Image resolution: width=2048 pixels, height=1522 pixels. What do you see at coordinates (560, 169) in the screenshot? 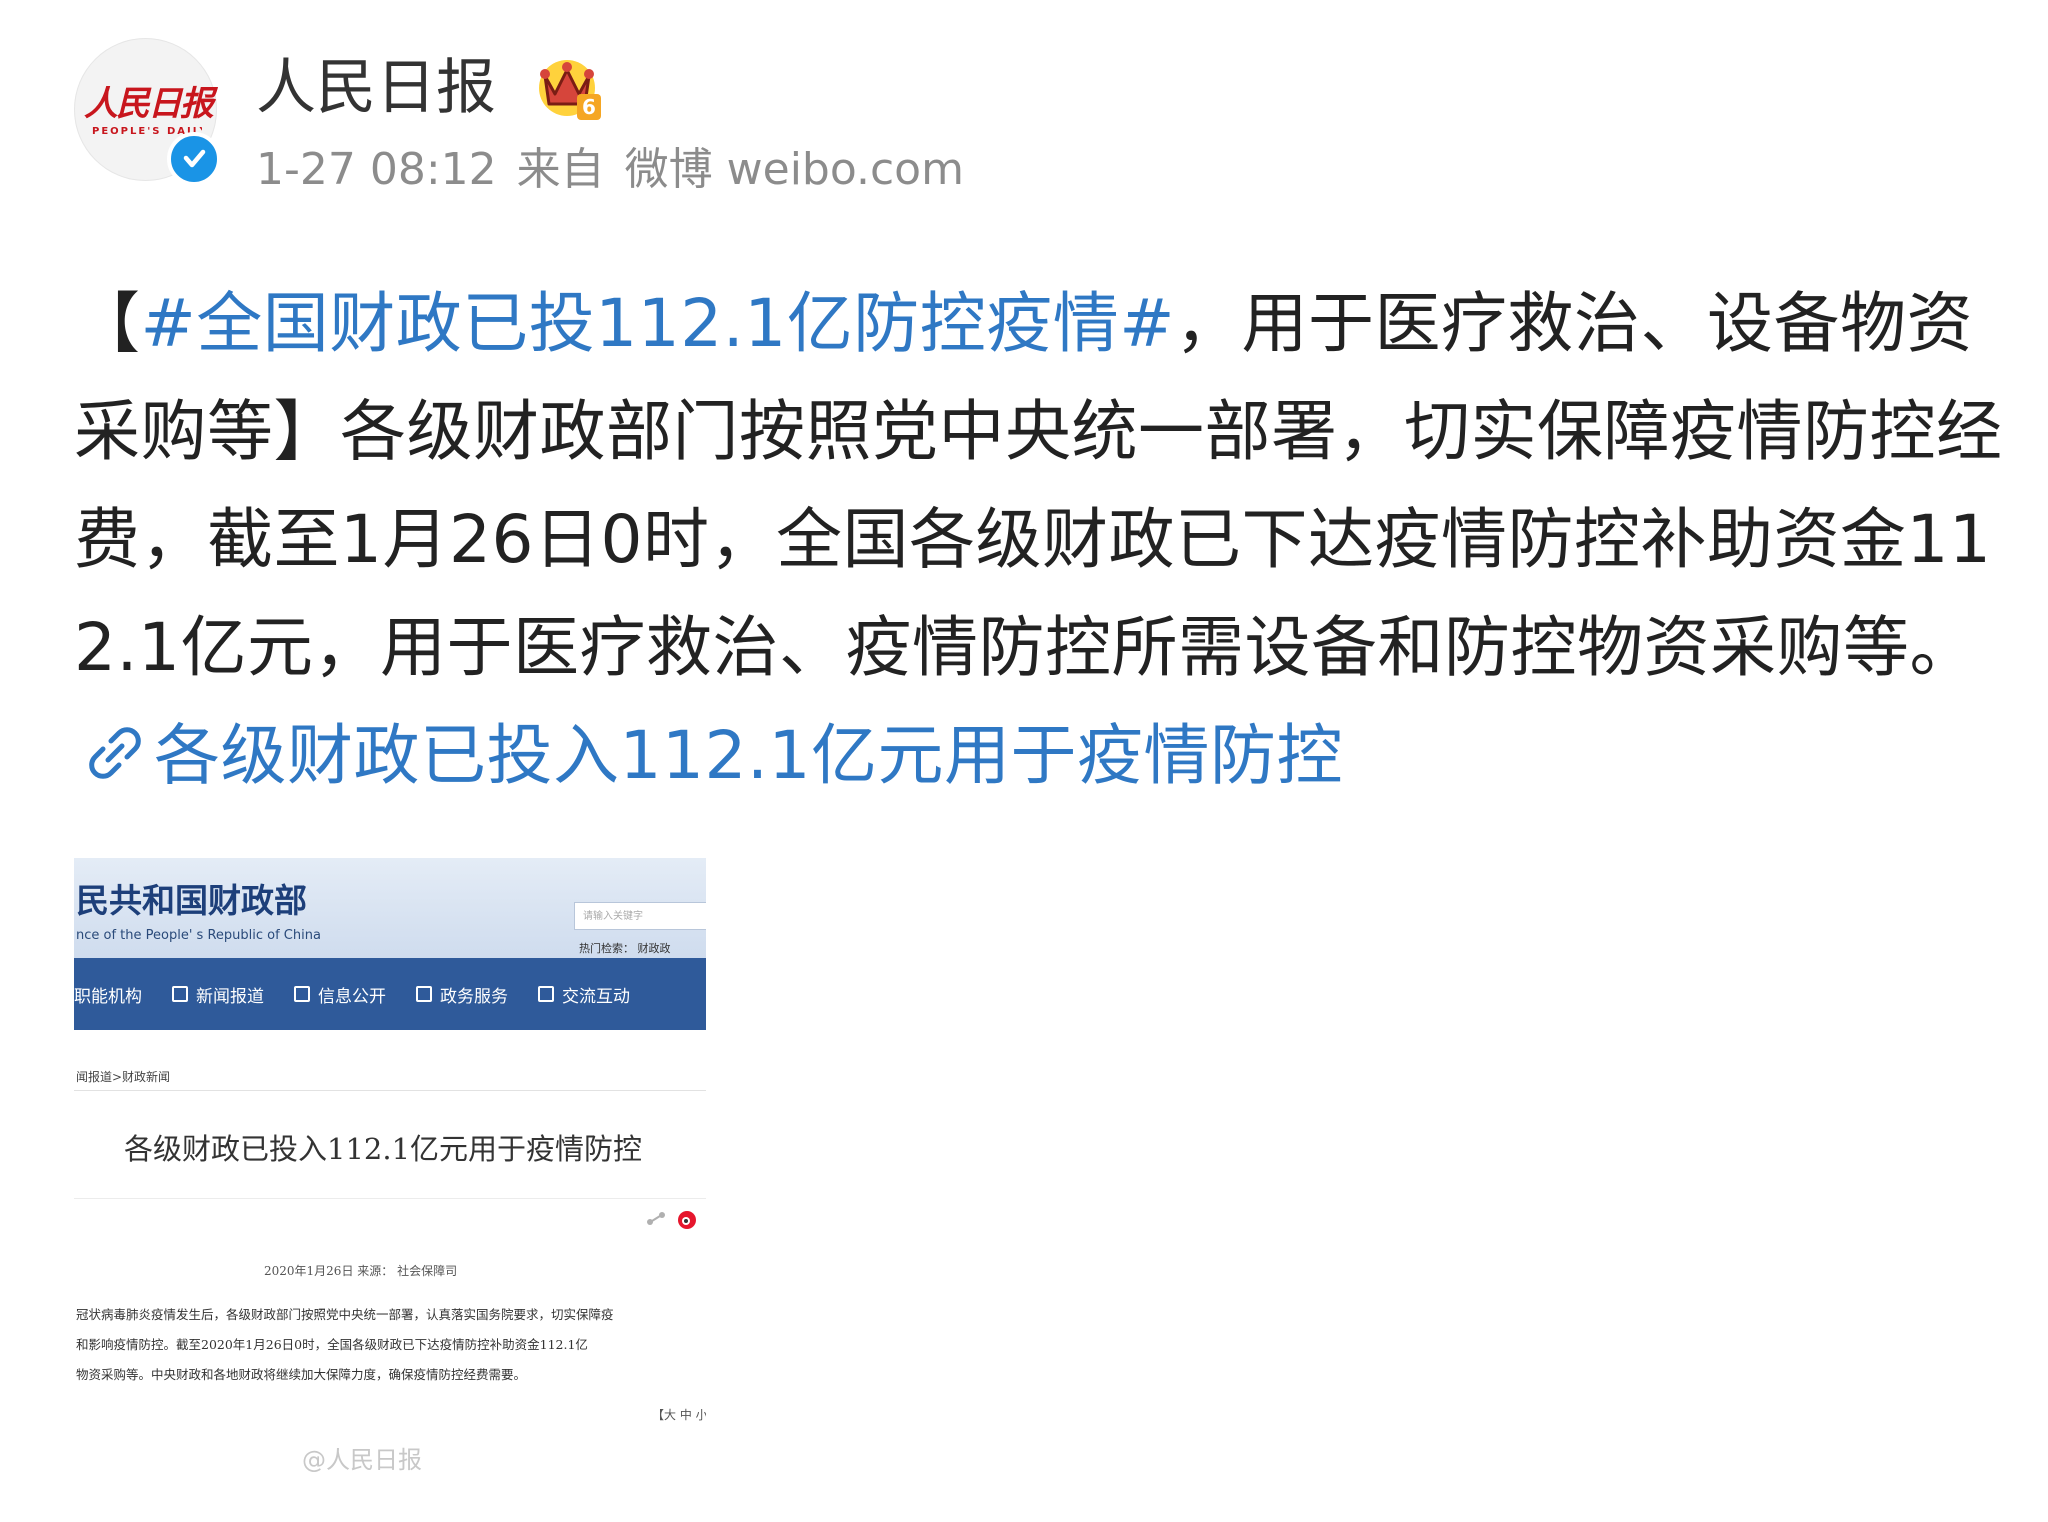
I see `from-label: 来自` at bounding box center [560, 169].